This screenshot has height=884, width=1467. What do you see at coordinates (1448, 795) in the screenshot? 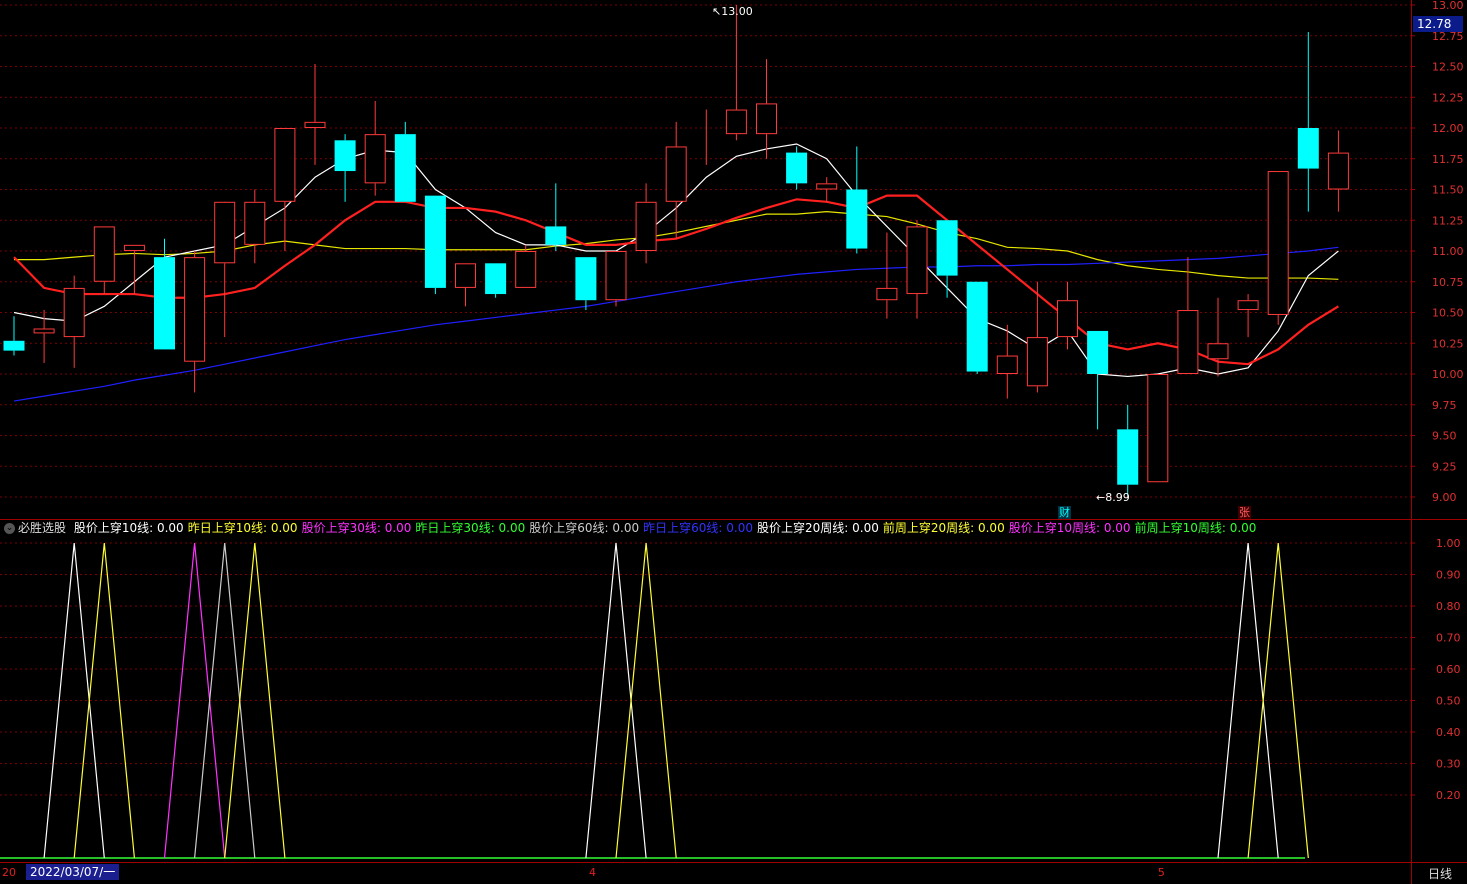
I see `indicator-tick-label: 0.20` at bounding box center [1448, 795].